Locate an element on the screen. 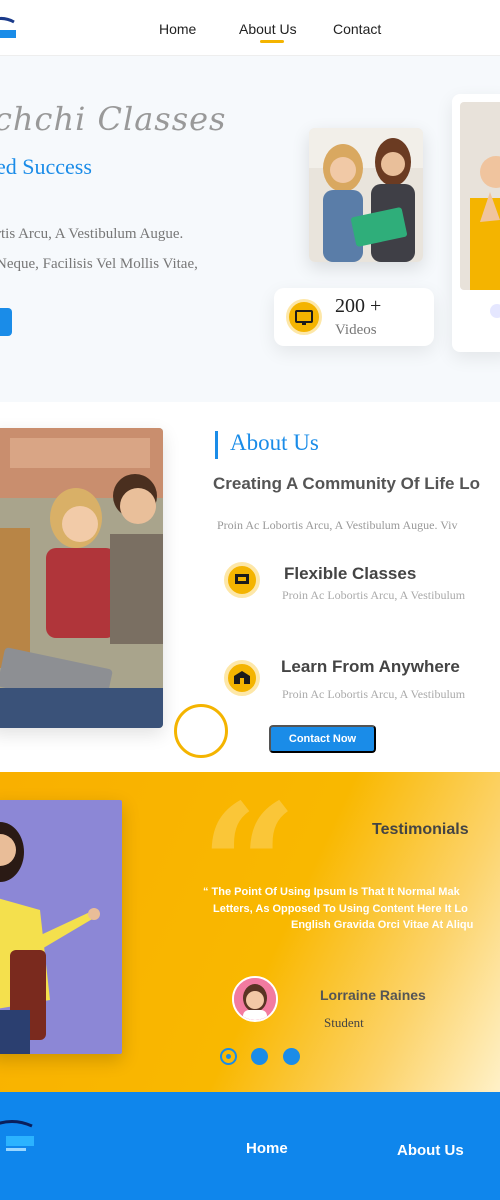 The image size is (500, 1200). testimonials-title: Testimonials is located at coordinates (420, 829).